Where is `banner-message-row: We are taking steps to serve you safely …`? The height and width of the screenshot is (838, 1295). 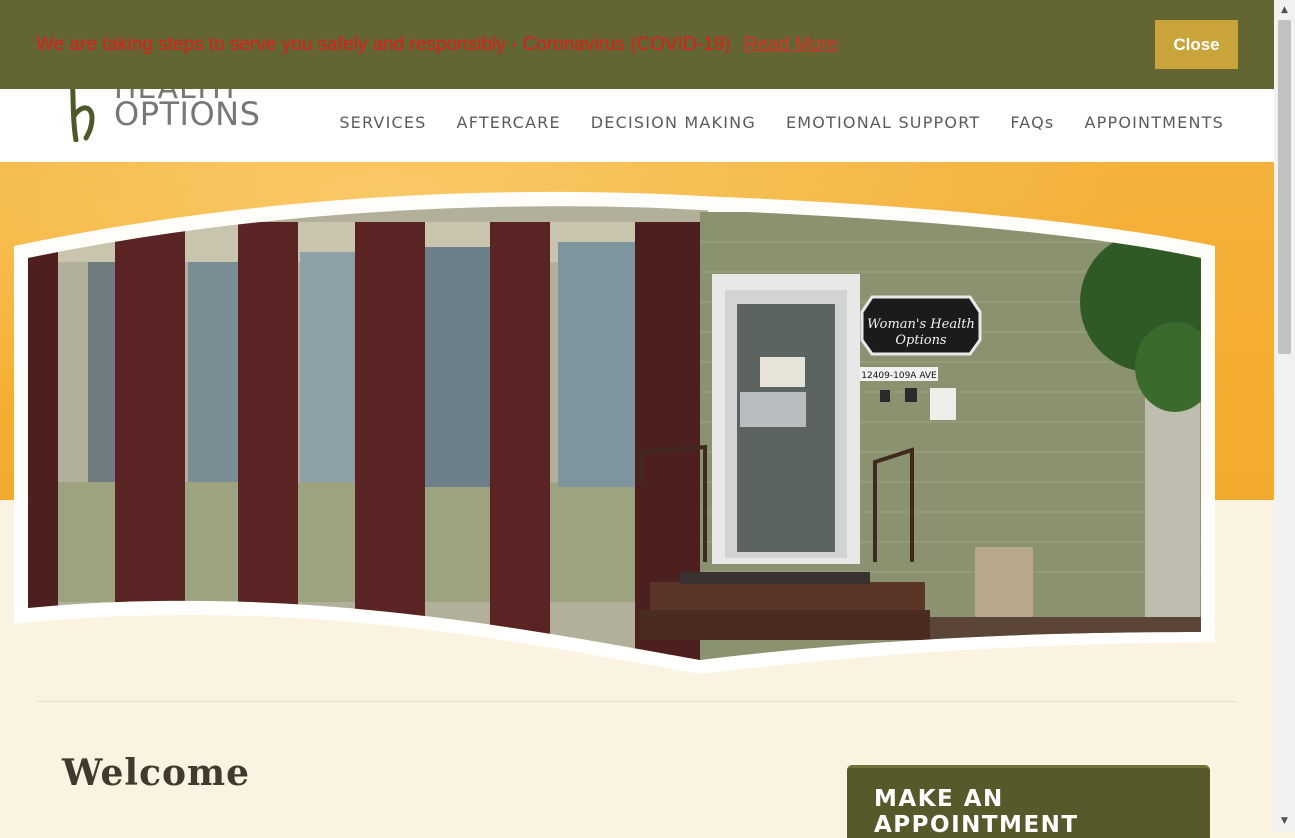 banner-message-row: We are taking steps to serve you safely … is located at coordinates (437, 45).